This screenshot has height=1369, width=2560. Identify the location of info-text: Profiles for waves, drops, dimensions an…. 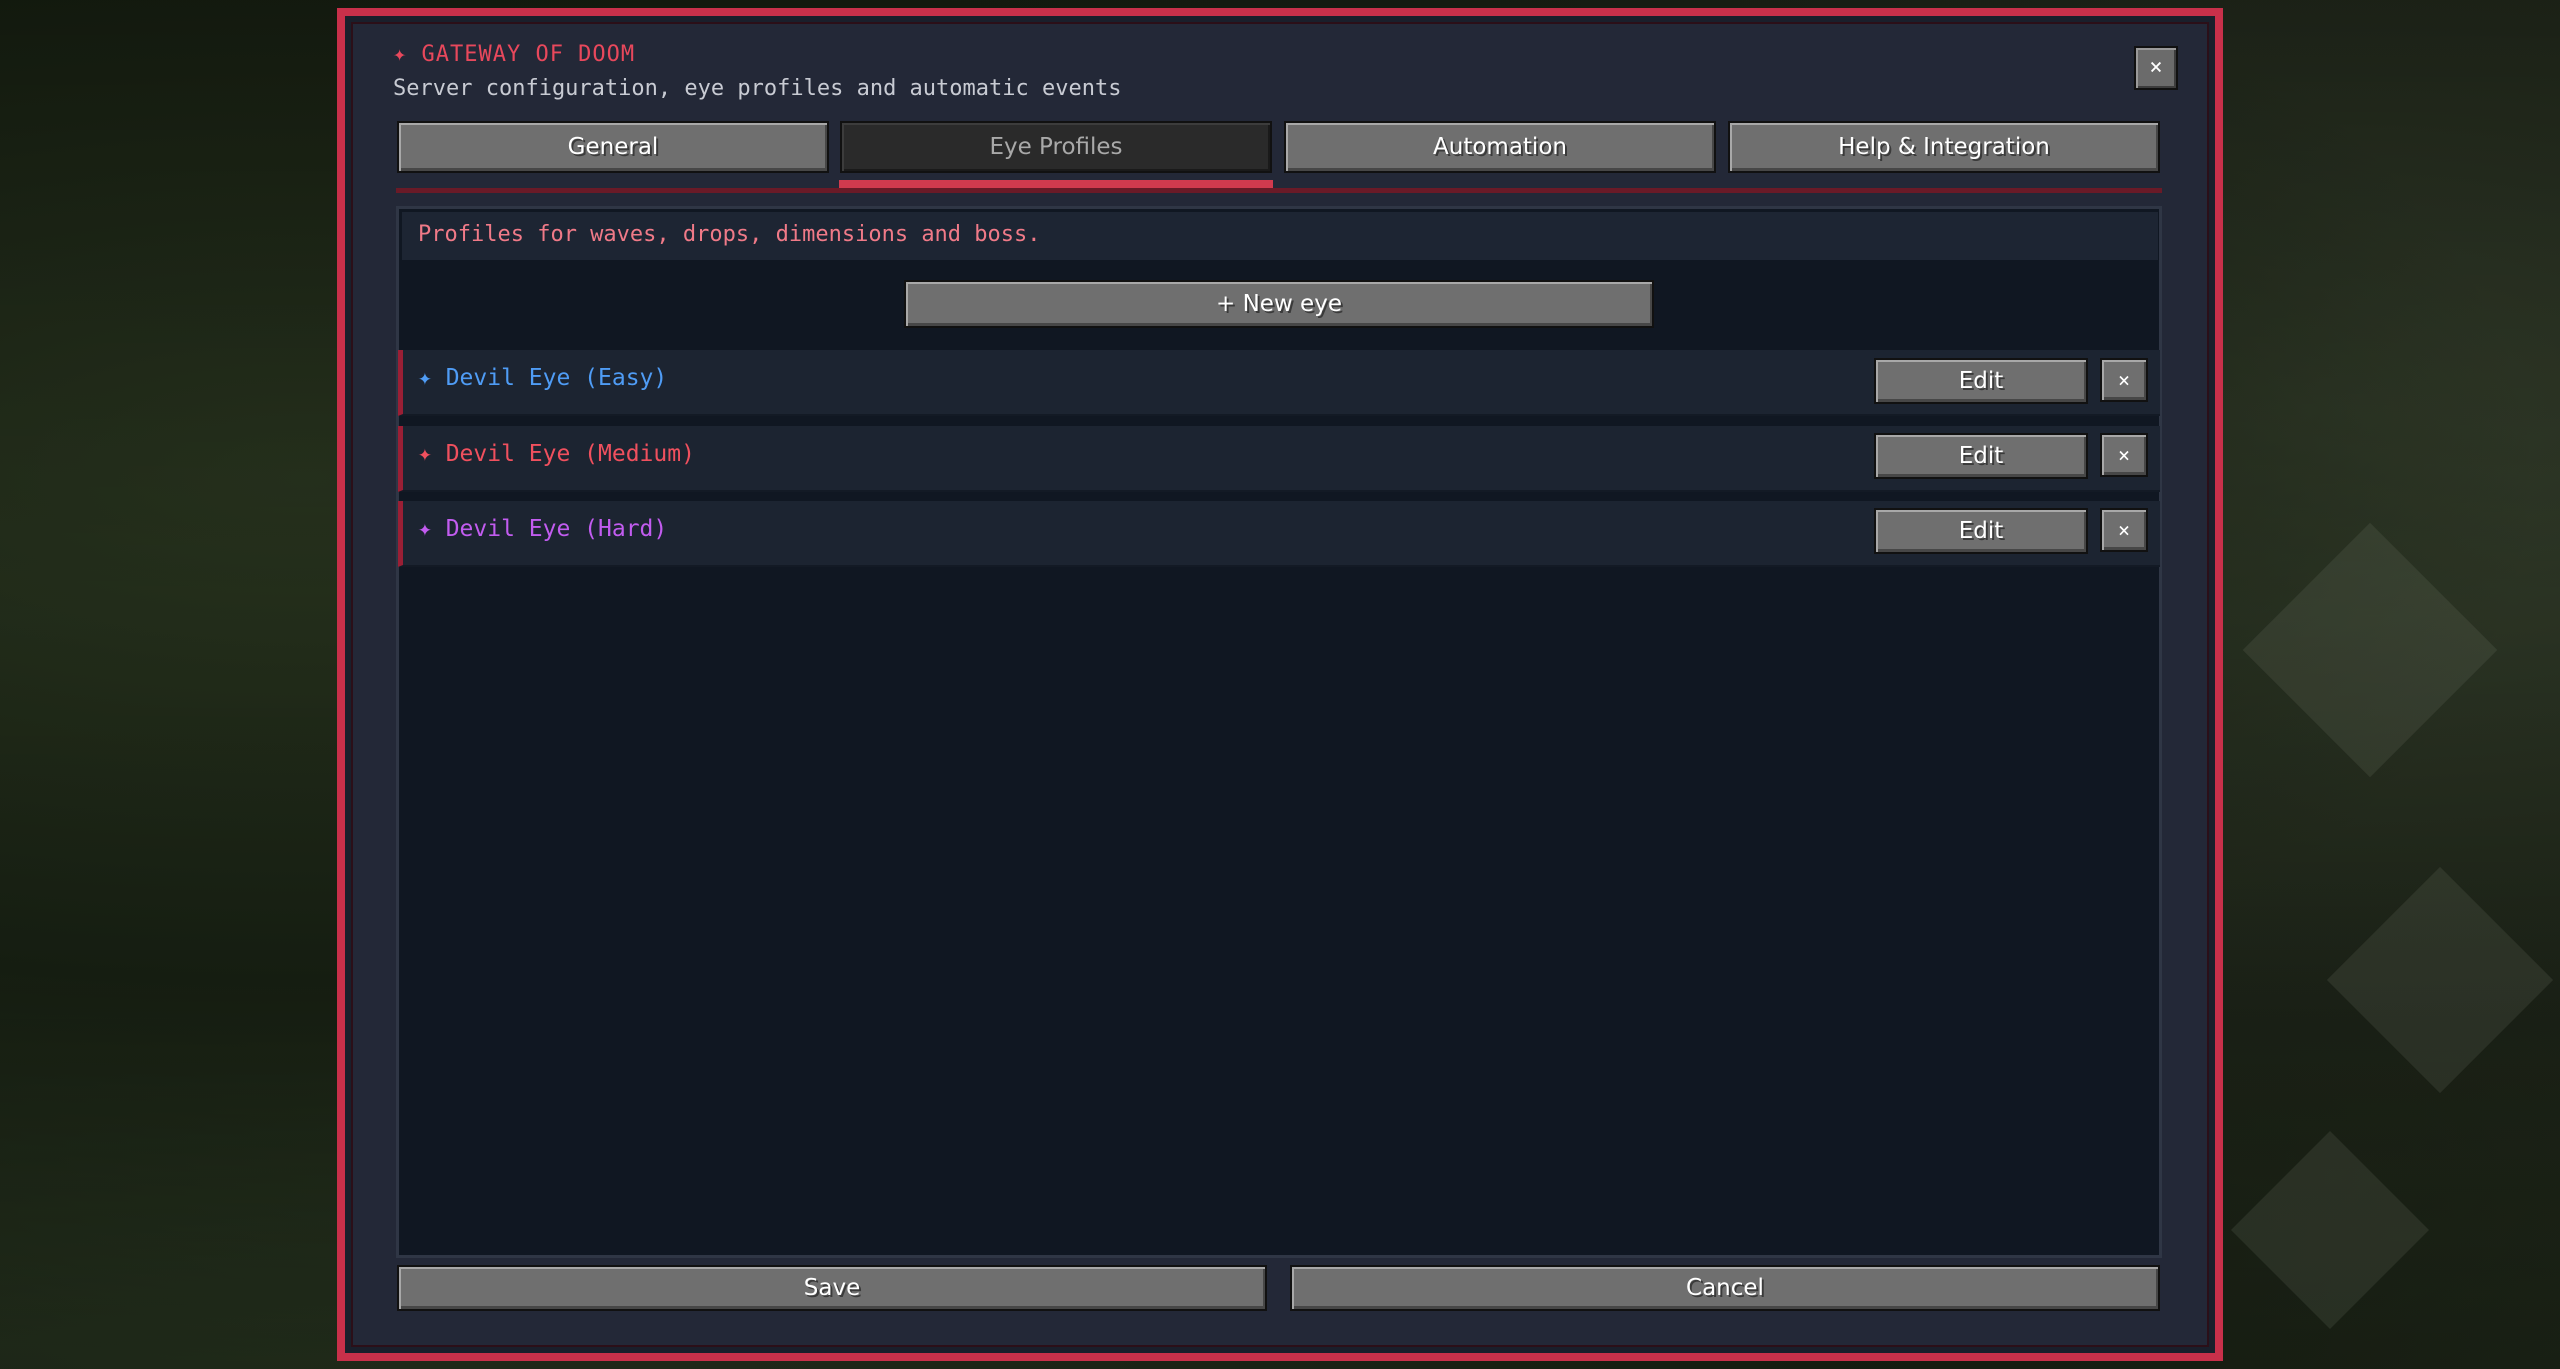
(729, 234).